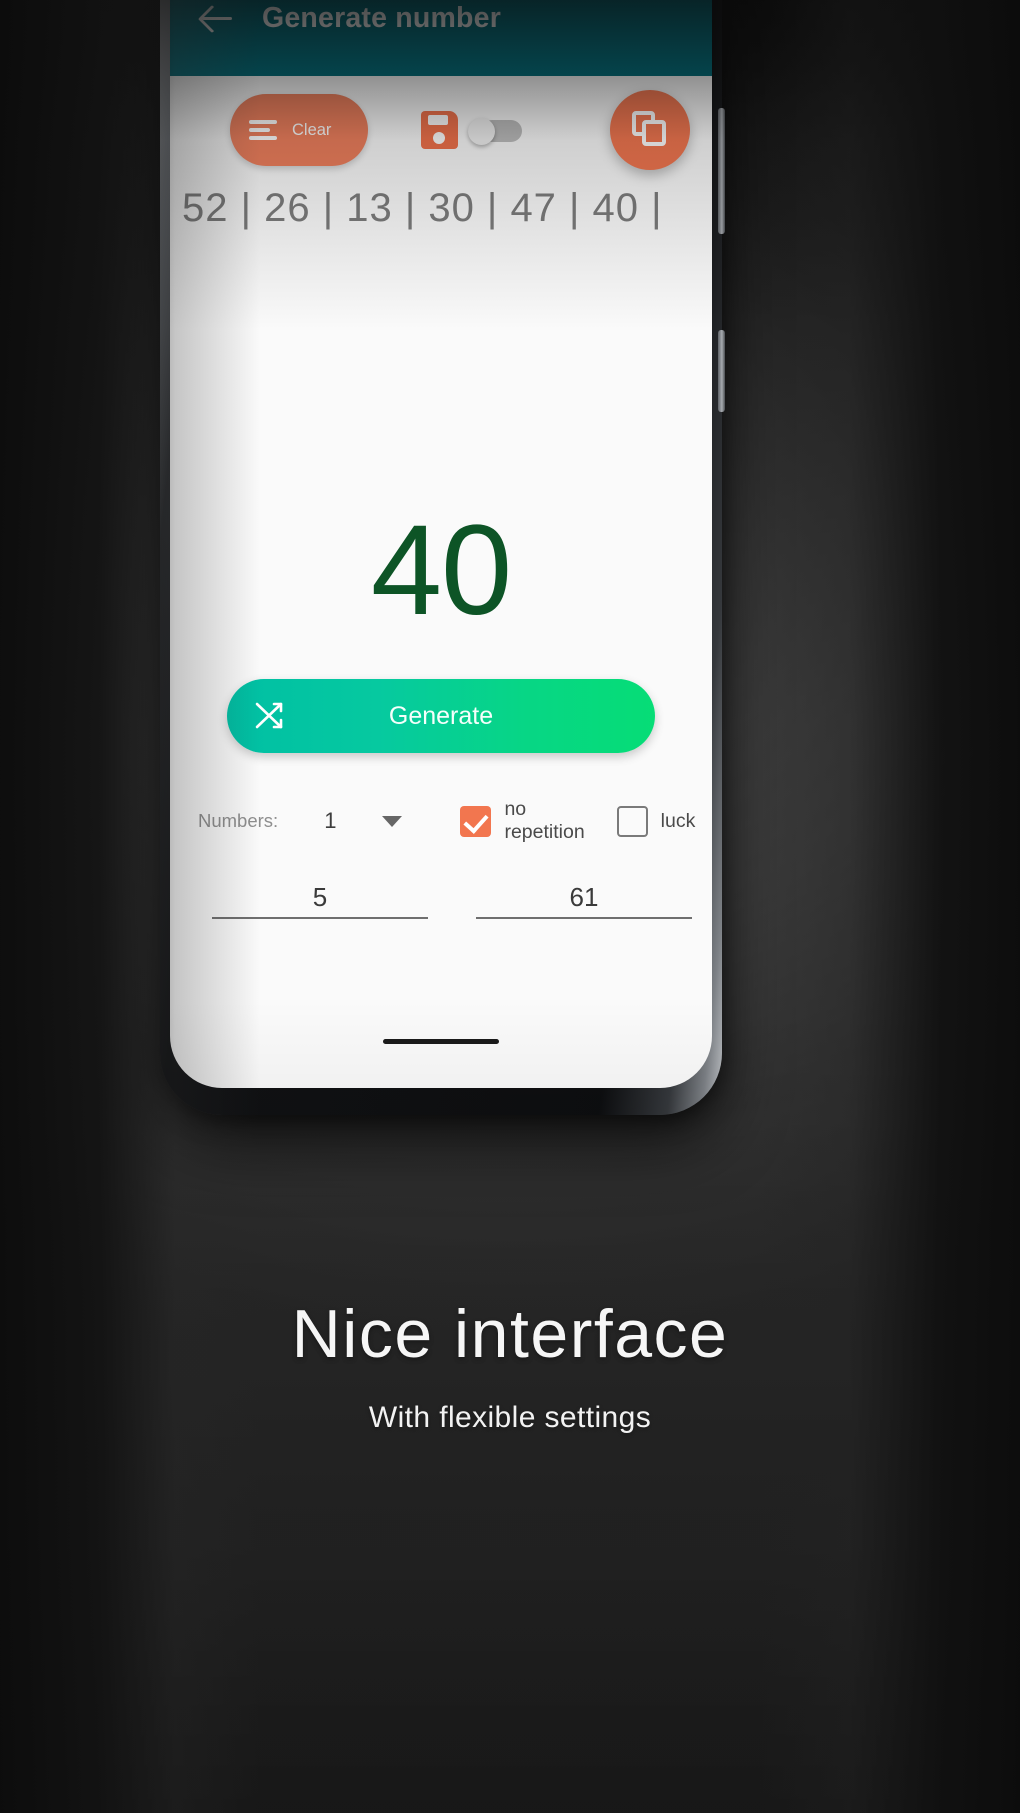  I want to click on floppy-save-icon, so click(439, 130).